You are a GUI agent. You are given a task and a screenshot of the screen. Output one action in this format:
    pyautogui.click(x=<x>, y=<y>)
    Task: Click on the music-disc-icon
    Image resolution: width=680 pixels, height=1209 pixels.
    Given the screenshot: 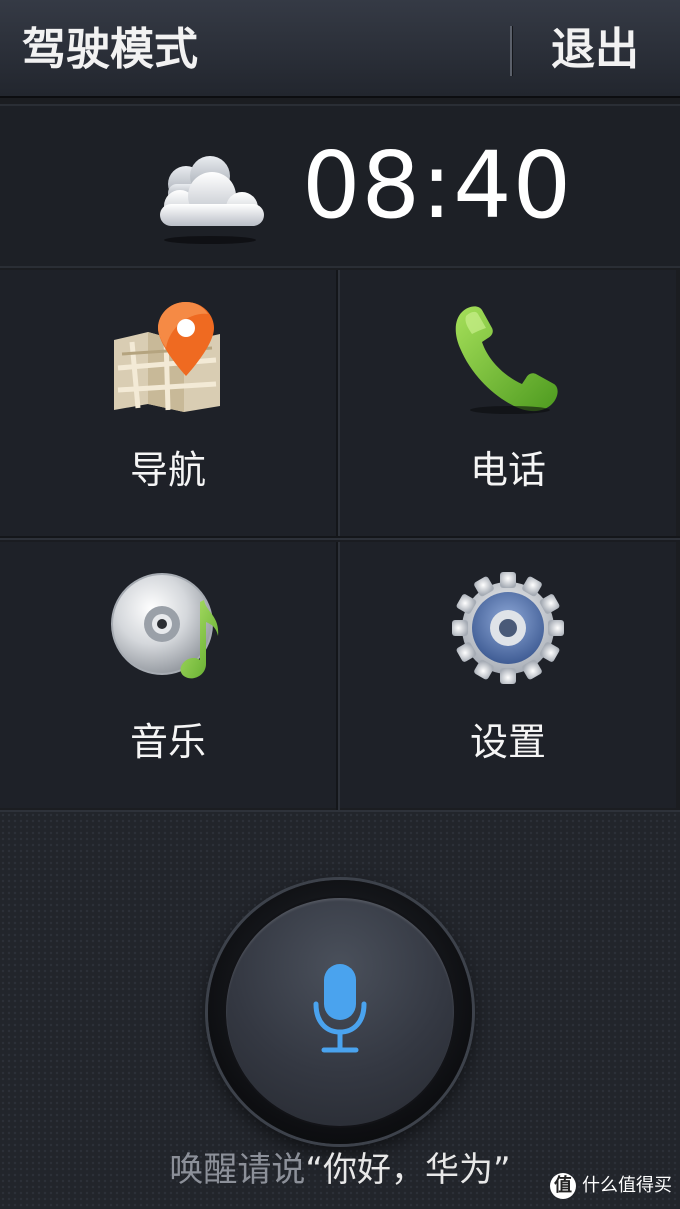 What is the action you would take?
    pyautogui.click(x=168, y=630)
    